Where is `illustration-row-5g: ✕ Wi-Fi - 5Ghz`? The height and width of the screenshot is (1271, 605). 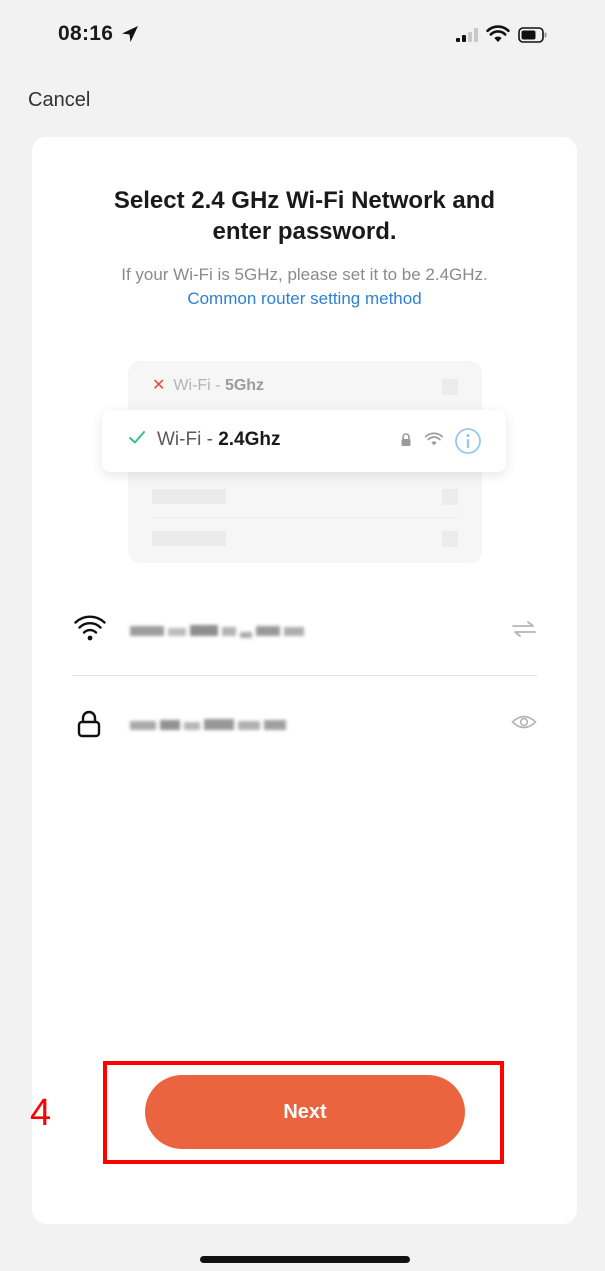 illustration-row-5g: ✕ Wi-Fi - 5Ghz is located at coordinates (208, 385).